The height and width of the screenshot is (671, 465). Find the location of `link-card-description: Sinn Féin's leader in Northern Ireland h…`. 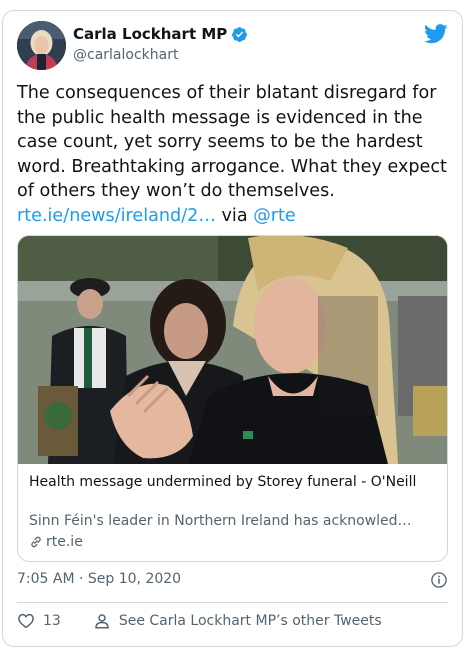

link-card-description: Sinn Féin's leader in Northern Ireland h… is located at coordinates (220, 521).